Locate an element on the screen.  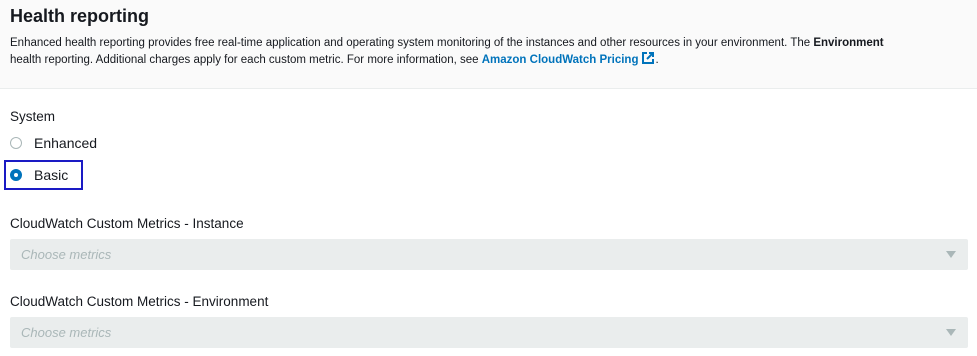
radio-enhanced: Enhanced is located at coordinates (53, 143).